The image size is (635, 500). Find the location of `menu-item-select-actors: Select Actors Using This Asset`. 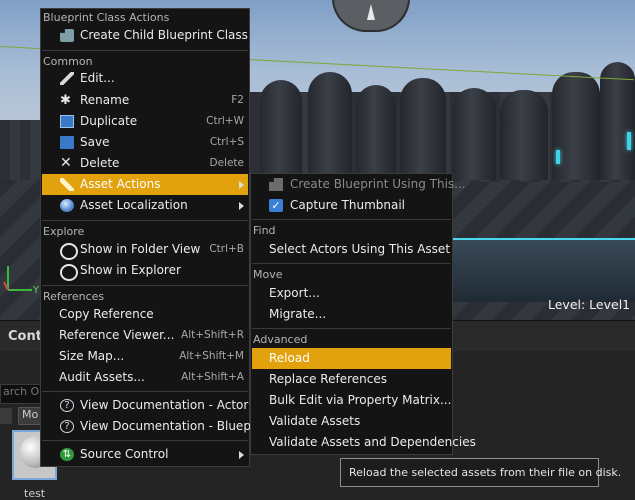

menu-item-select-actors: Select Actors Using This Asset is located at coordinates (351, 249).